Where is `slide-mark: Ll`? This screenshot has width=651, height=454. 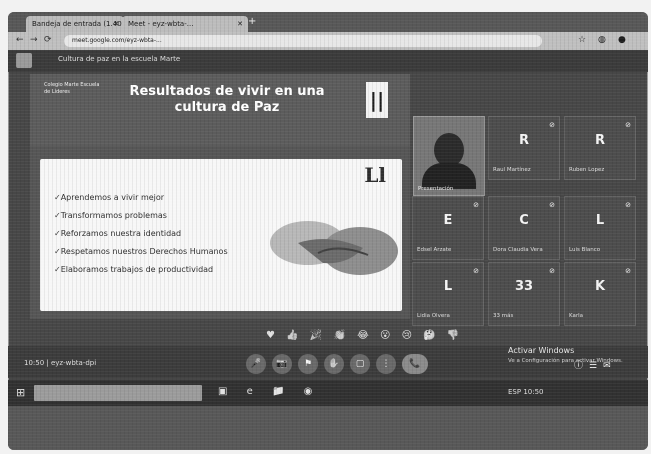
slide-mark: Ll is located at coordinates (375, 175).